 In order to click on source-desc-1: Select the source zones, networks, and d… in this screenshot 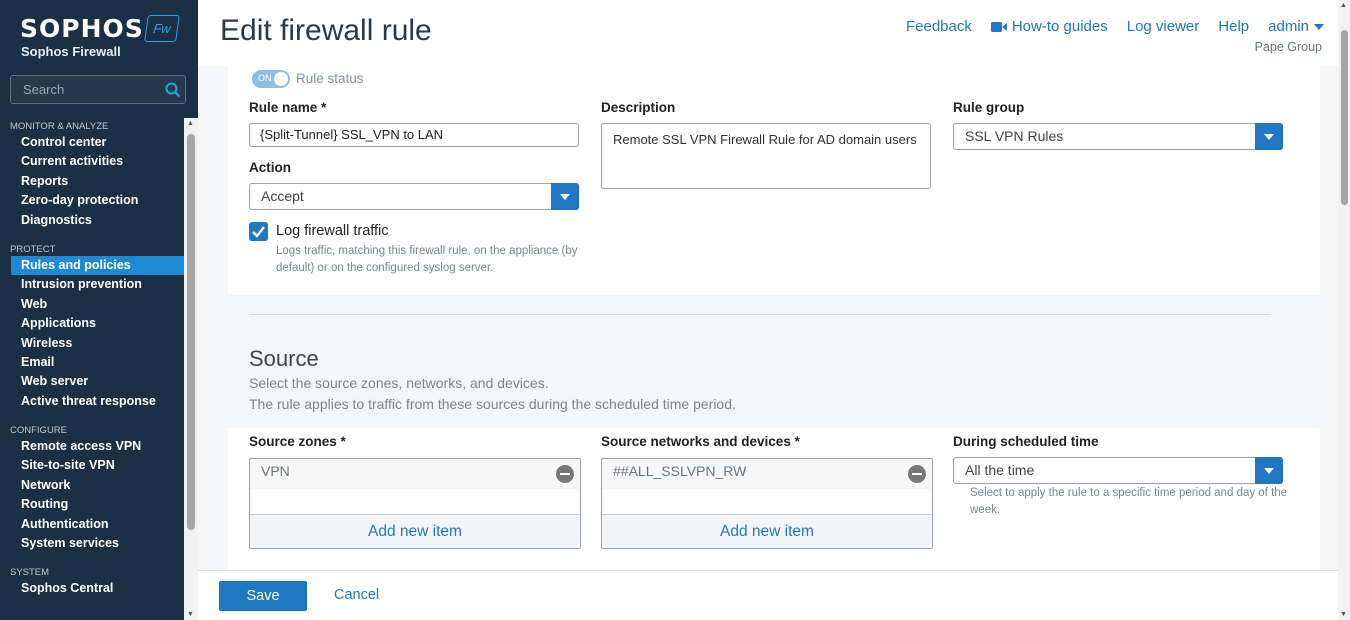, I will do `click(399, 383)`.